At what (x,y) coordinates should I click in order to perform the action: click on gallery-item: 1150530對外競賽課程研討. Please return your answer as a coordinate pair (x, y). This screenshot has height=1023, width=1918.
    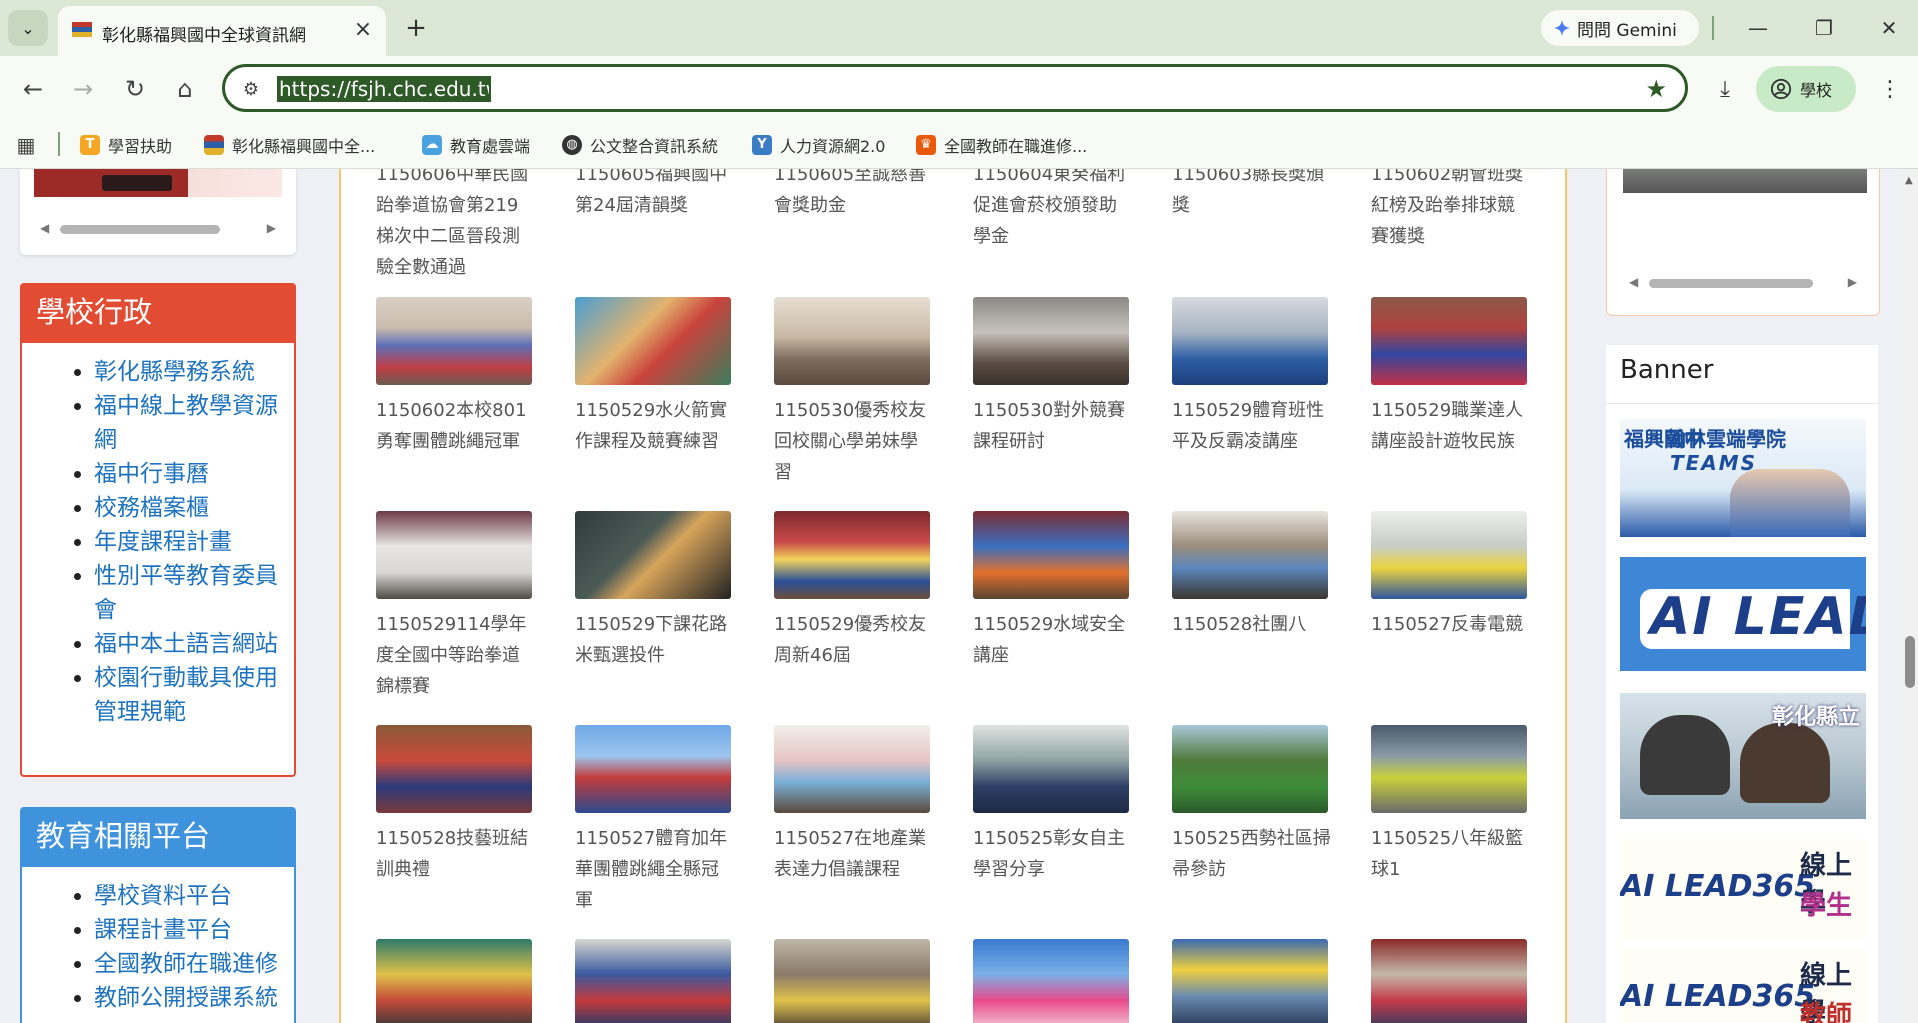
    Looking at the image, I should click on (1051, 377).